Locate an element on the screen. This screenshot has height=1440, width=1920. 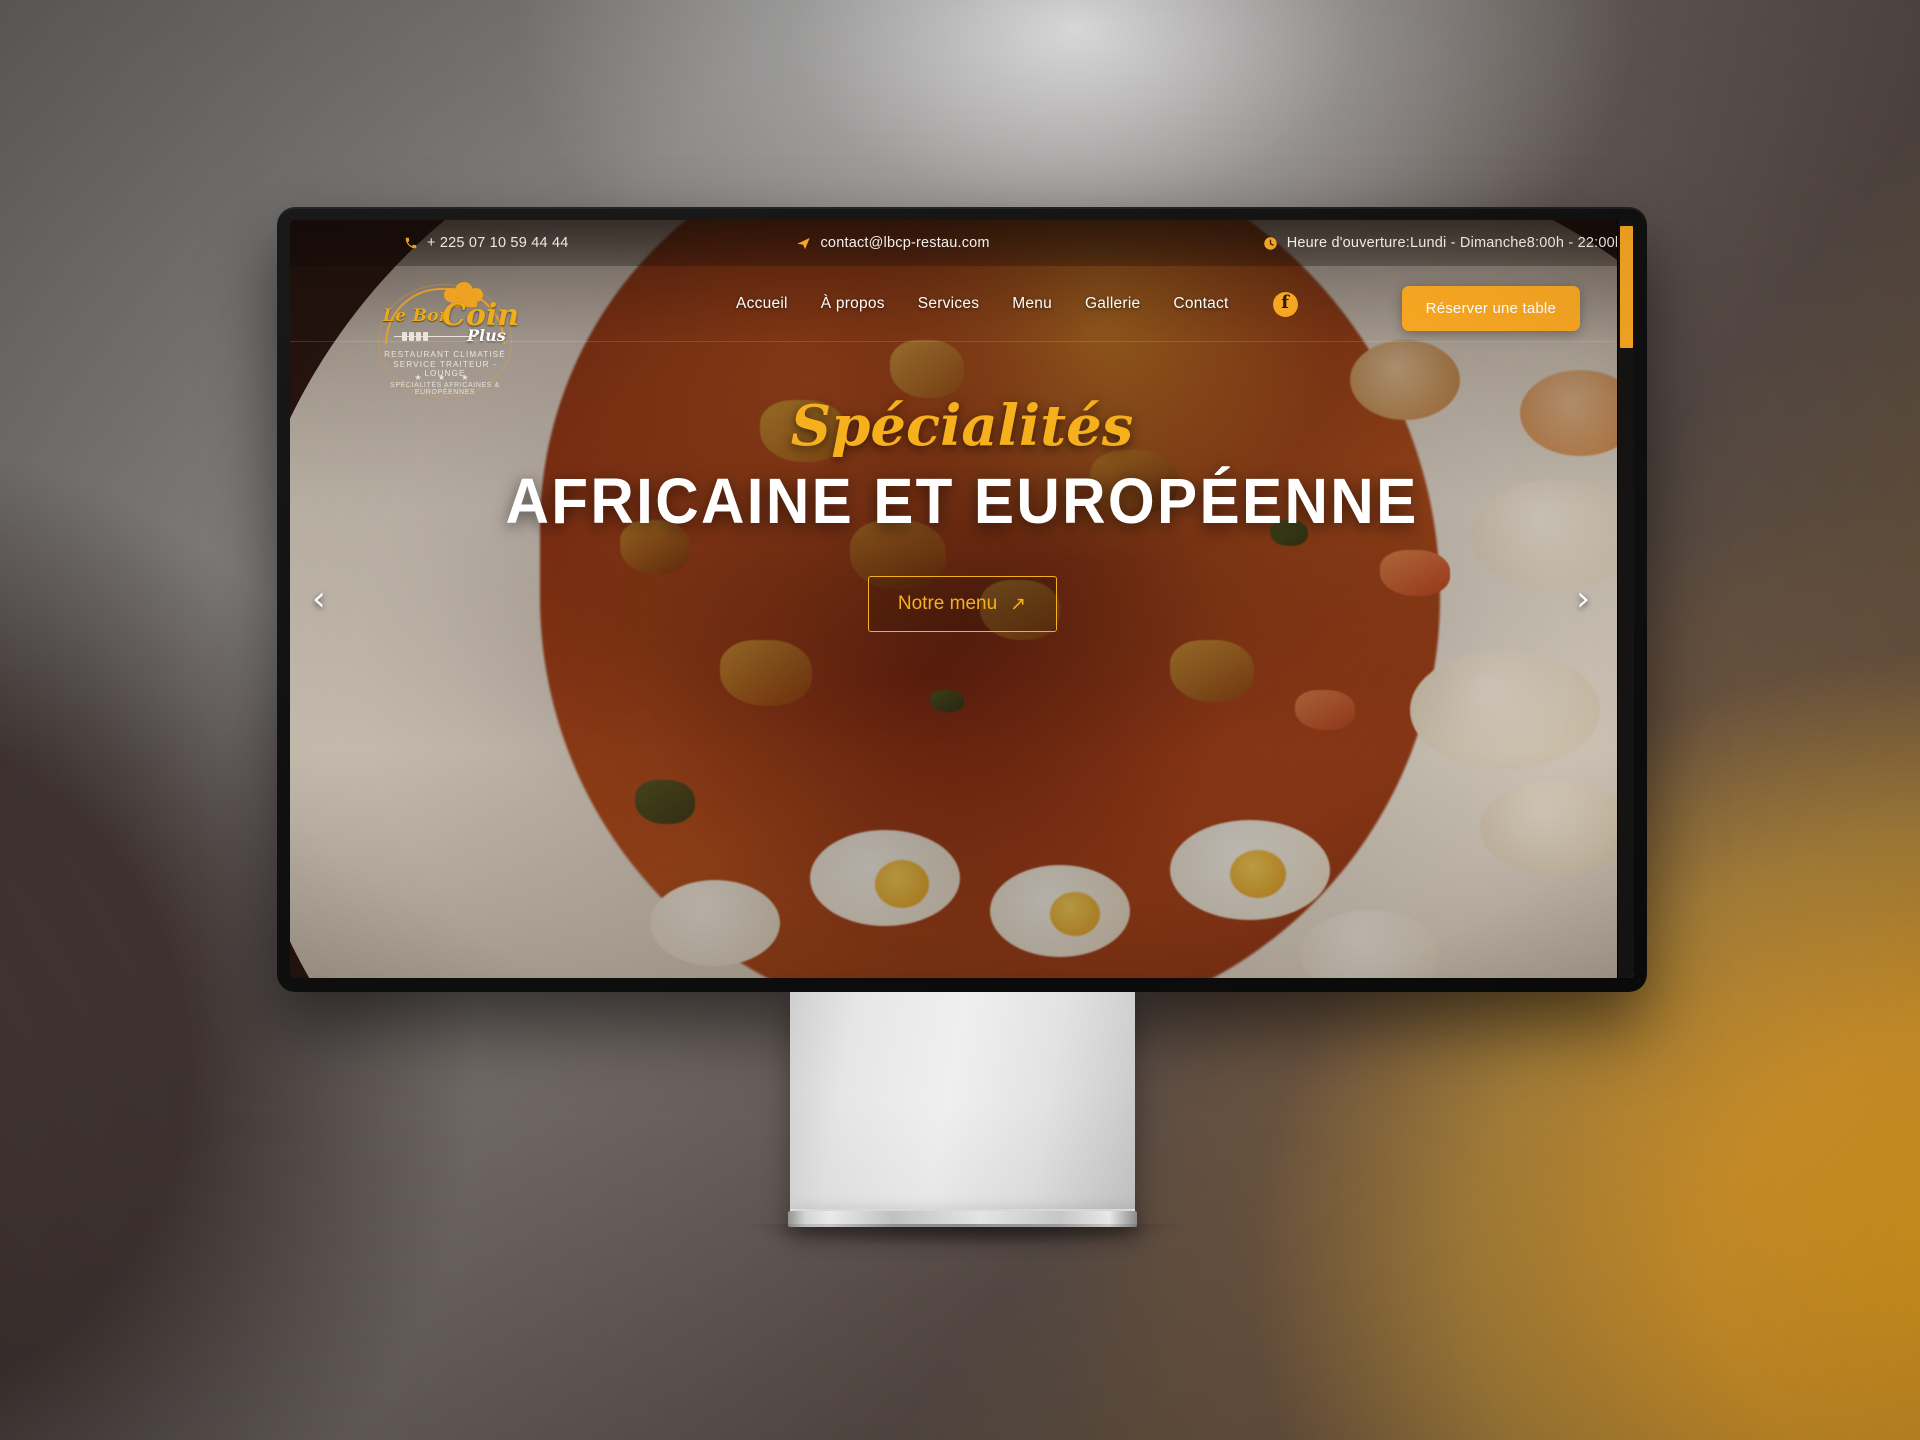
nav-item-accueil: Accueil is located at coordinates (762, 304).